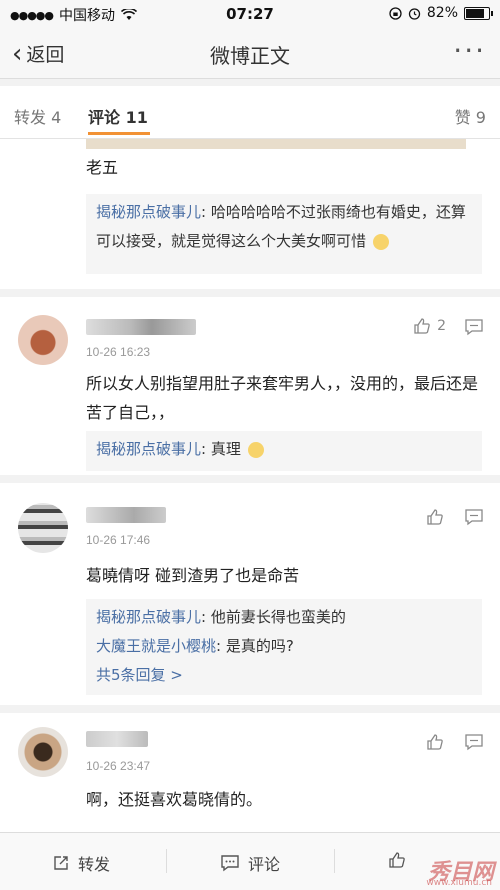 The image size is (500, 890). What do you see at coordinates (478, 13) in the screenshot?
I see `battery-icon` at bounding box center [478, 13].